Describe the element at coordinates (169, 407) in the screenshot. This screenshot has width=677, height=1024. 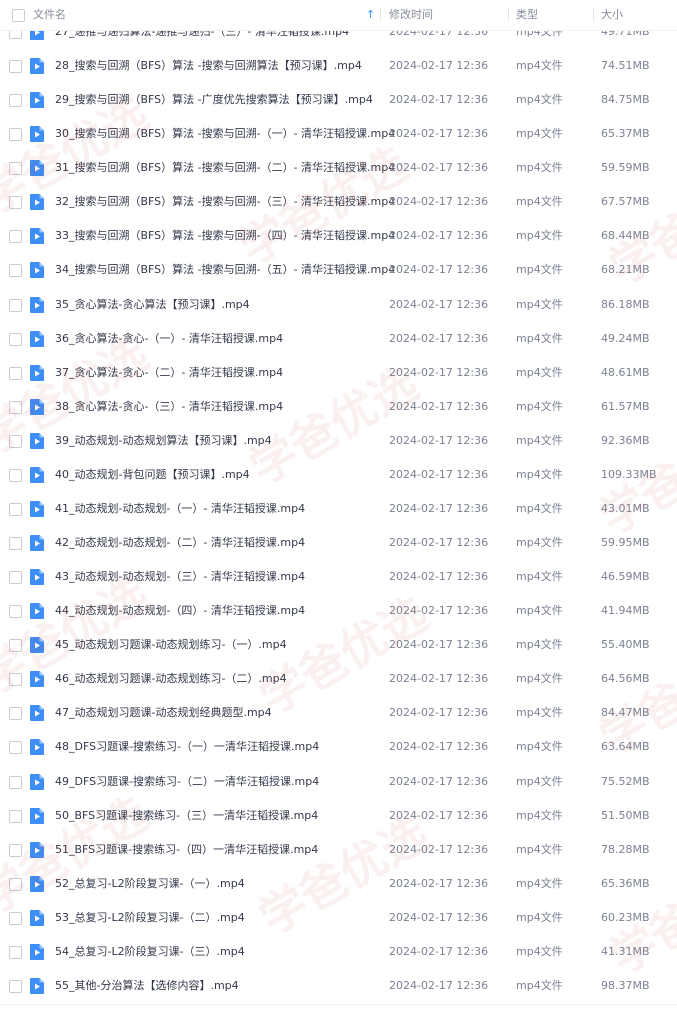
I see `file-name: 38_贪心算法-贪心-（三）- 清华汪韬授课.mp4` at that location.